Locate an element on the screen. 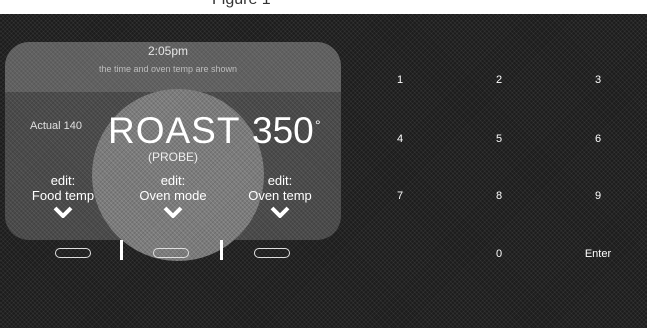  keypad-key-0: 0 is located at coordinates (499, 254).